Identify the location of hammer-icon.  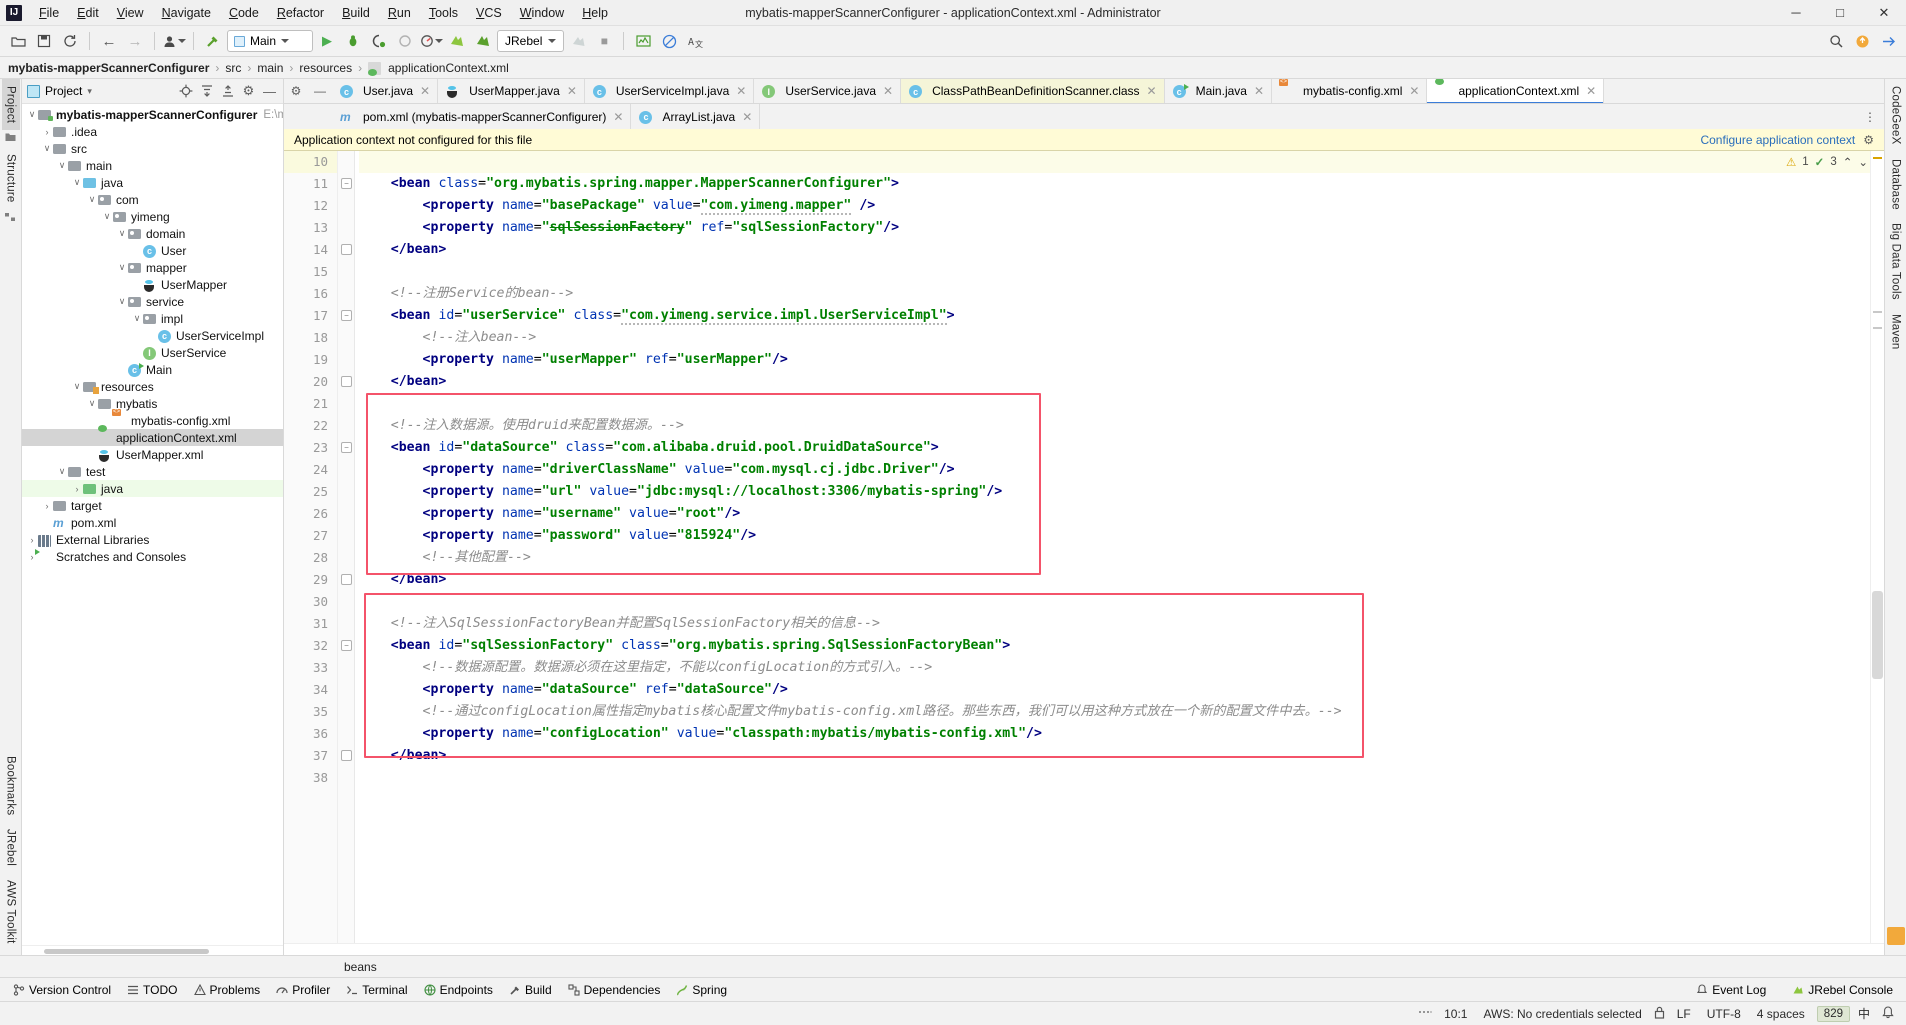
(213, 41).